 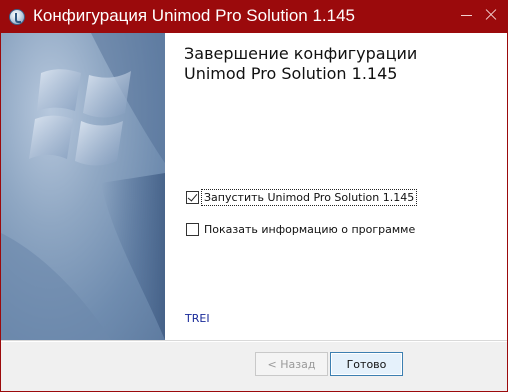 I want to click on launch-app-checkbox, so click(x=192, y=197).